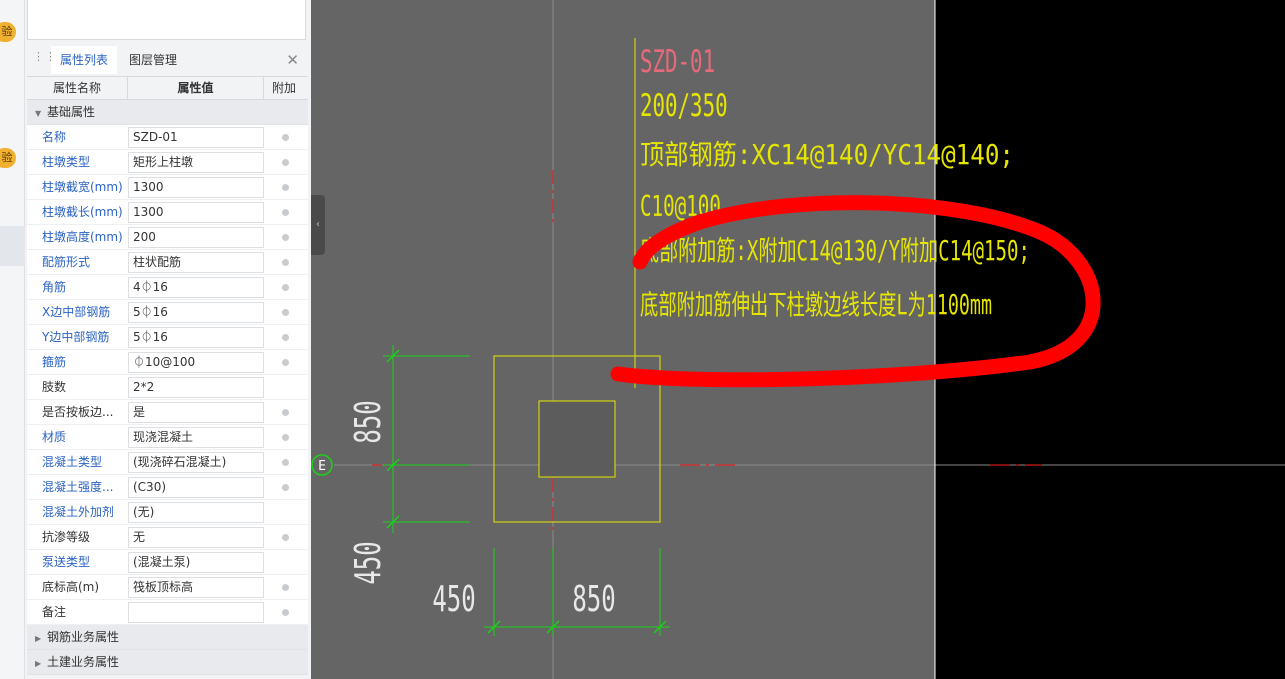 This screenshot has width=1285, height=679. I want to click on annotation-height: 200/350, so click(684, 106).